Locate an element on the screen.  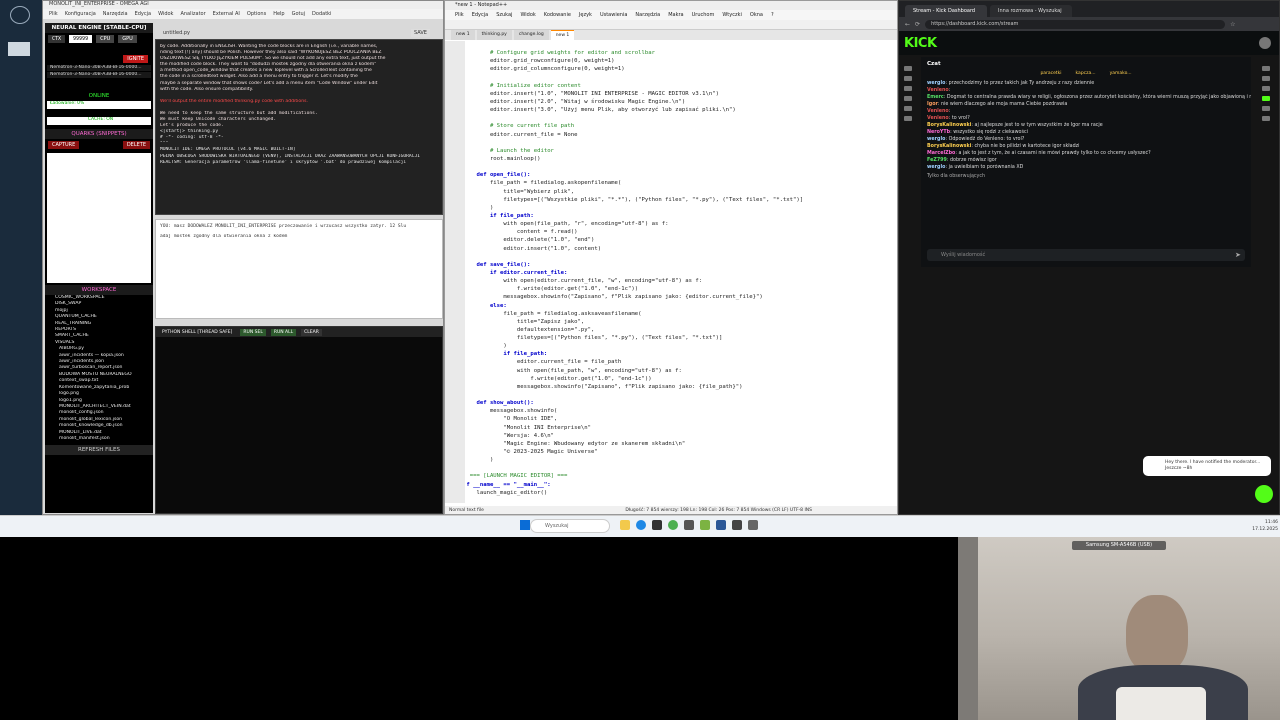
send-icon: ➤ is located at coordinates (1238, 255).